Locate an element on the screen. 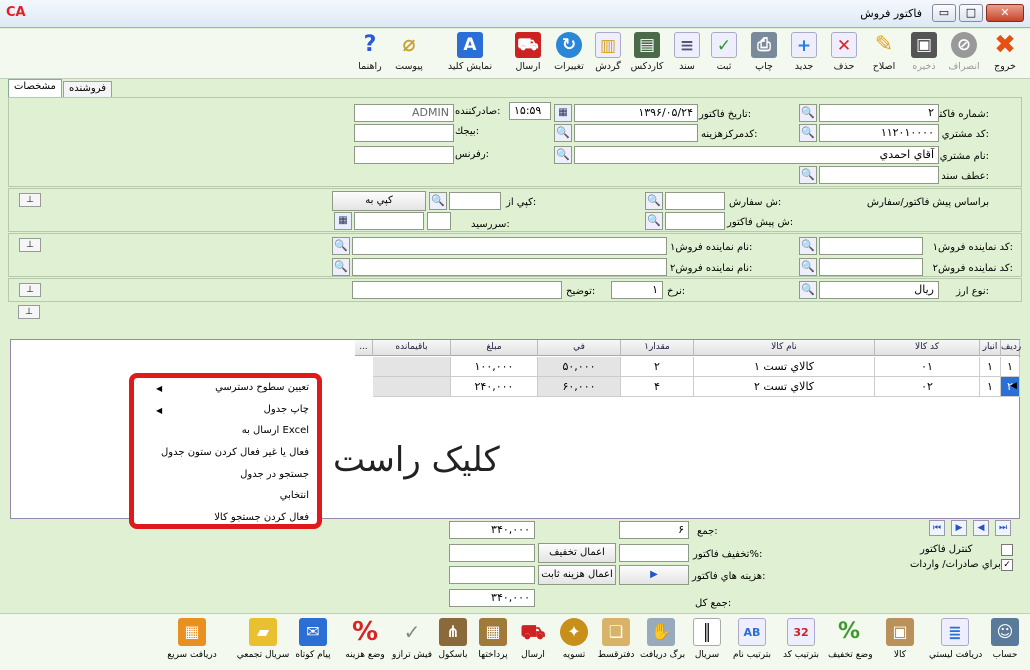  send-button: ⛟ ارسال is located at coordinates (528, 54).